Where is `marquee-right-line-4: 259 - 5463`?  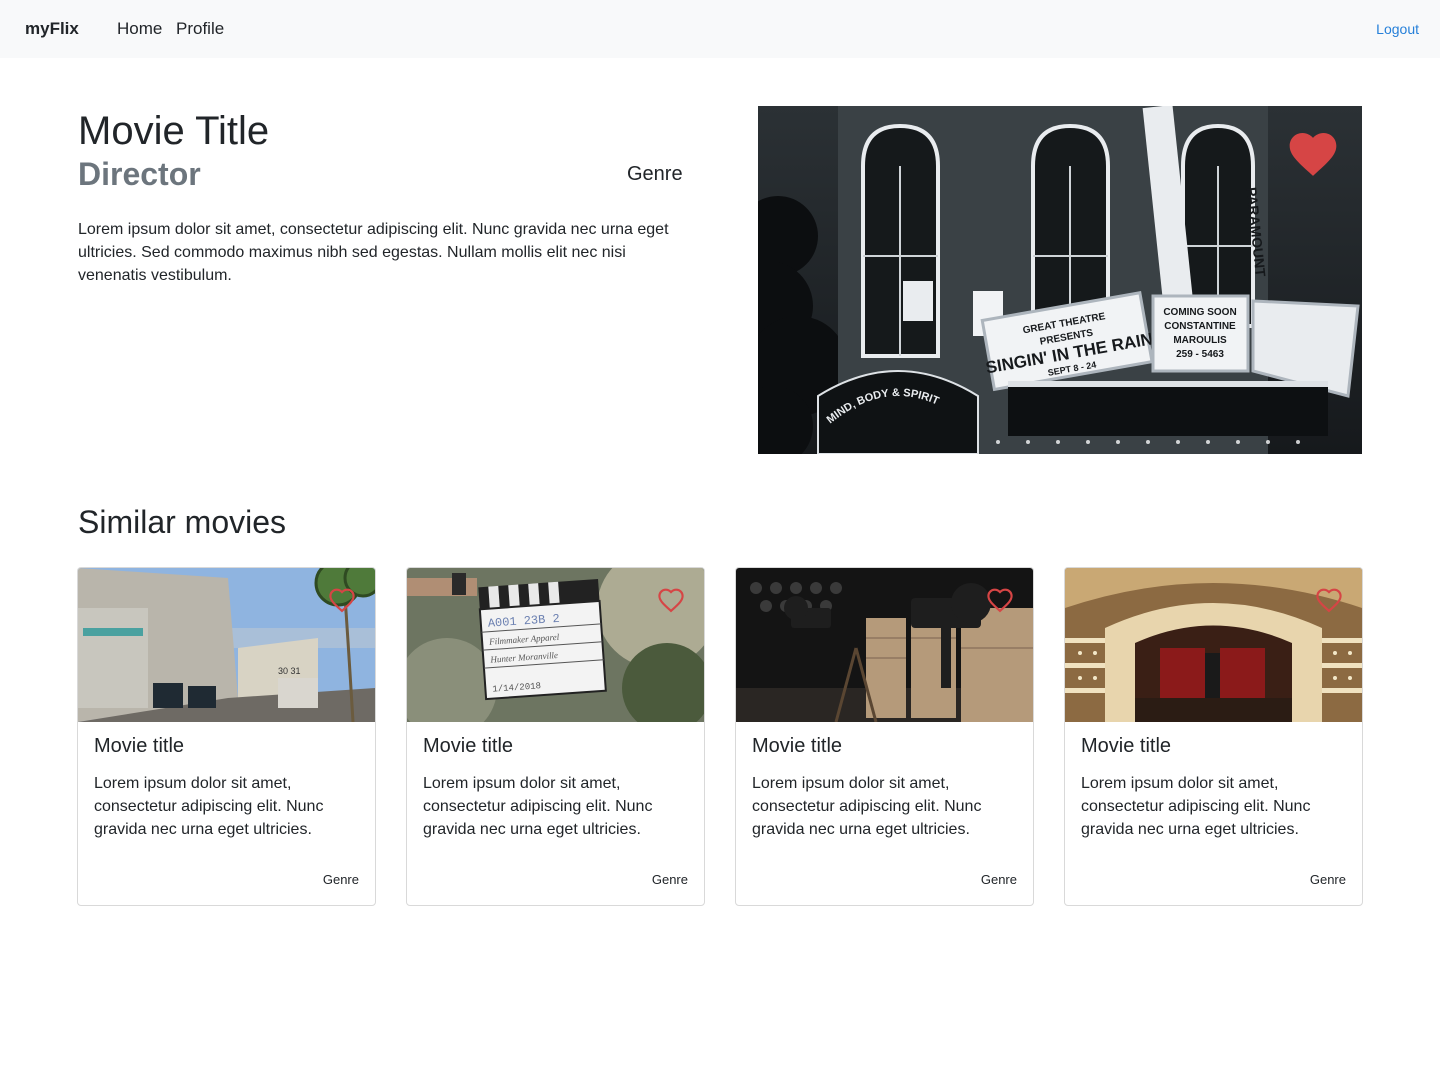 marquee-right-line-4: 259 - 5463 is located at coordinates (1200, 354).